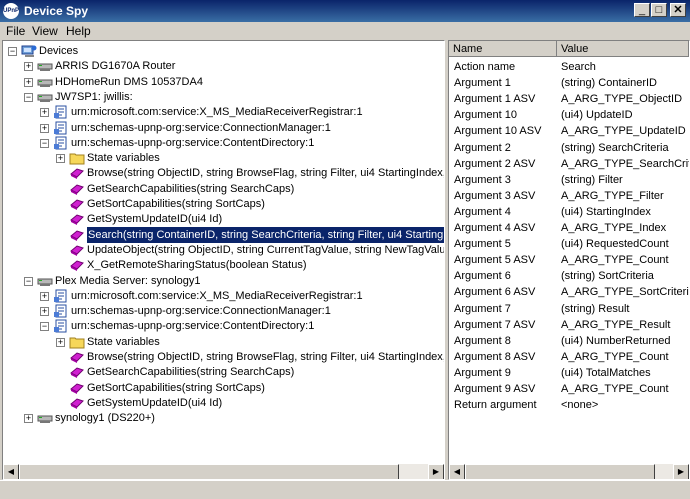  What do you see at coordinates (642, 10) in the screenshot?
I see `minimize-button: _` at bounding box center [642, 10].